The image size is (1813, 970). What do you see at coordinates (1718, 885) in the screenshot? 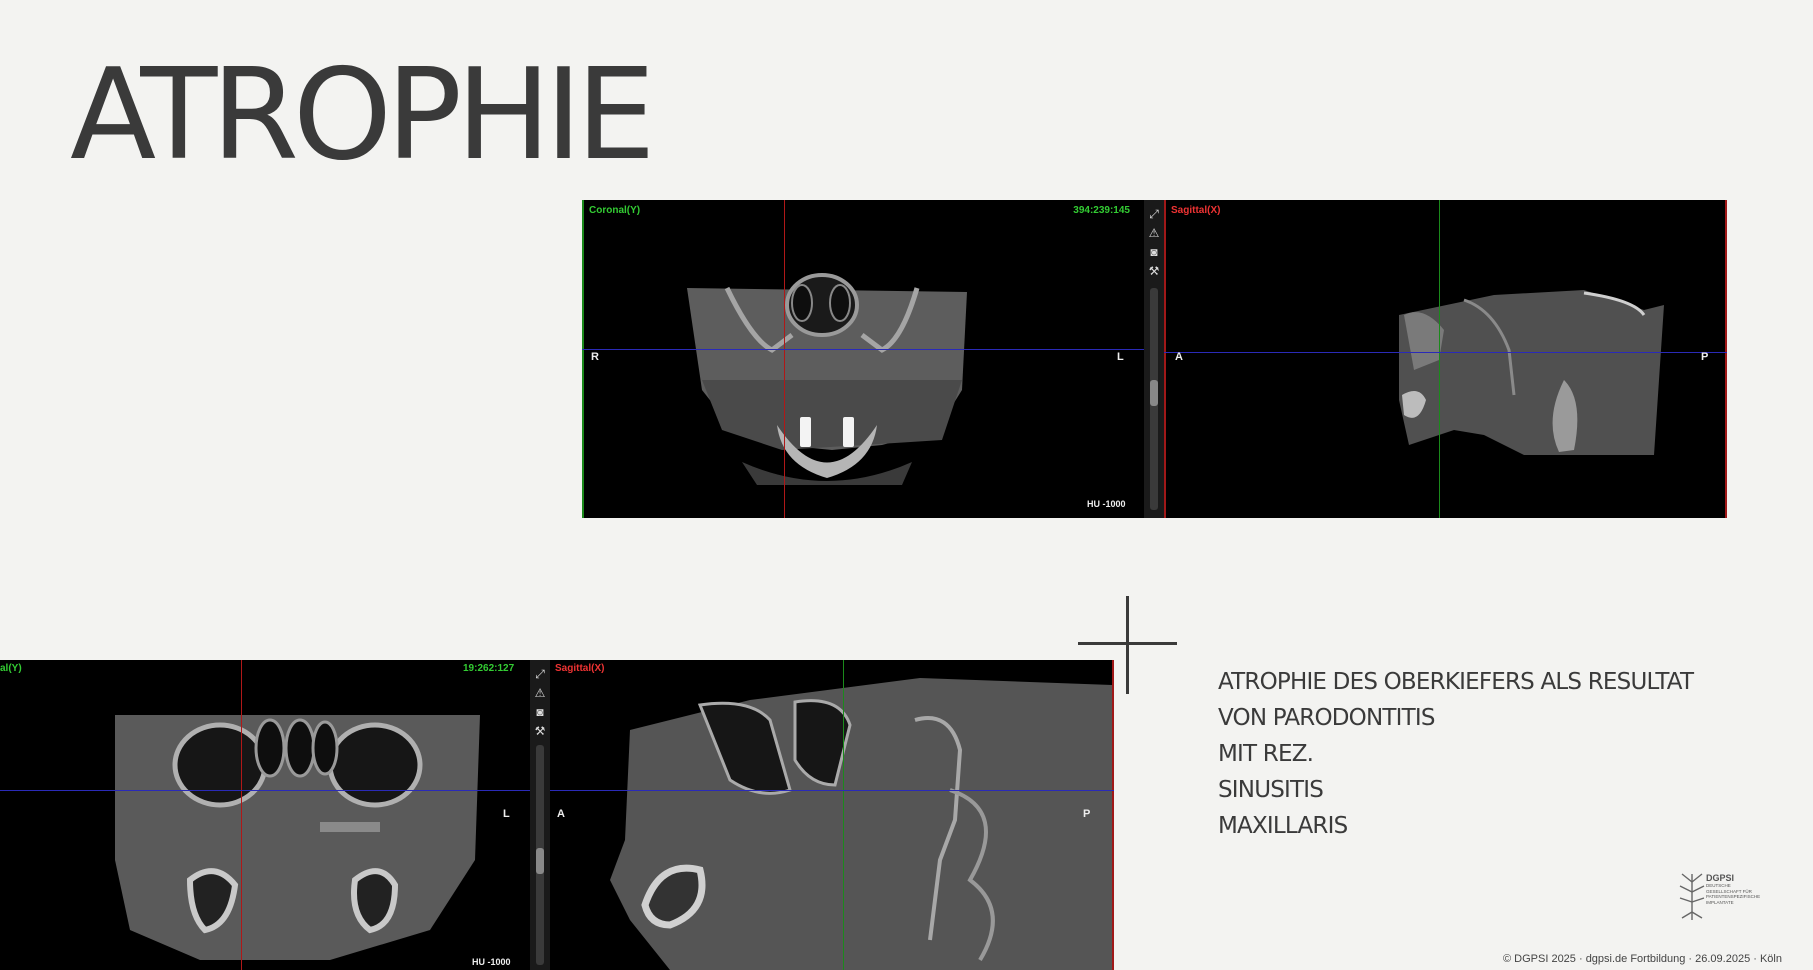
I see `logo-subtitle-line: DEUTSCHE` at bounding box center [1718, 885].